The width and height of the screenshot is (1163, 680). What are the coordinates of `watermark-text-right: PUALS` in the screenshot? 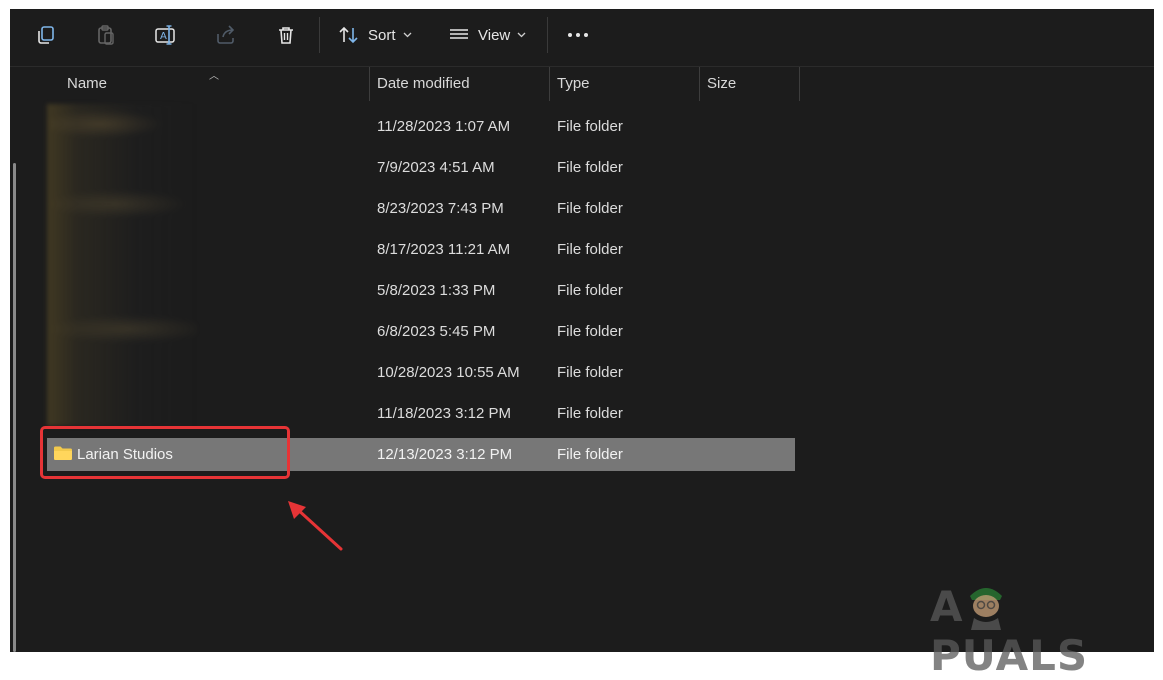 It's located at (1009, 655).